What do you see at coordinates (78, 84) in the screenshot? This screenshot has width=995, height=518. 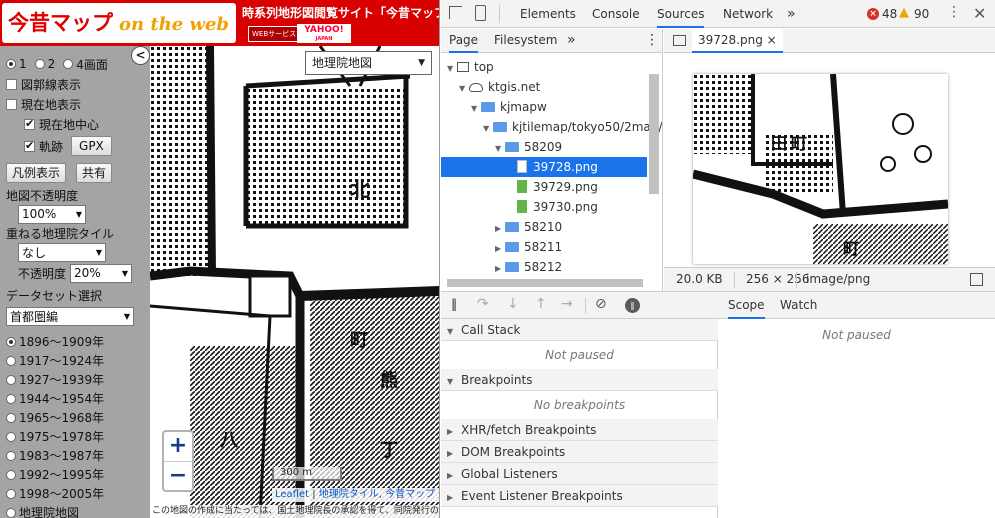 I see `grid-lines-toggle: 図郭線表示` at bounding box center [78, 84].